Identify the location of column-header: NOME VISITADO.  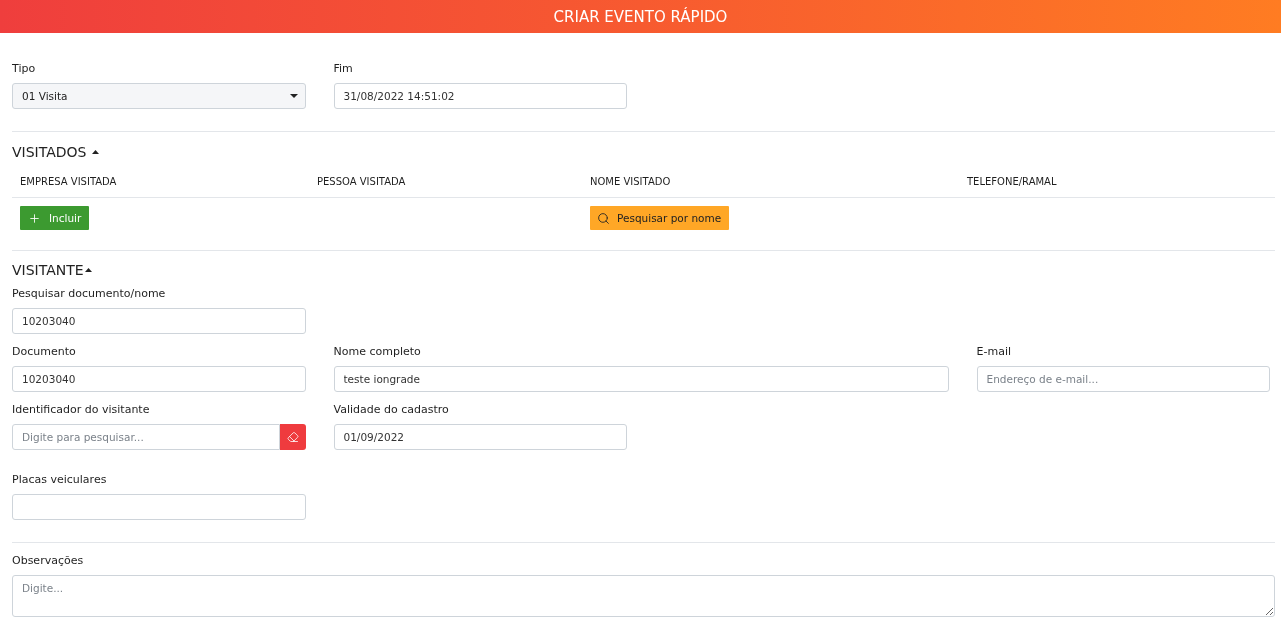
(630, 181).